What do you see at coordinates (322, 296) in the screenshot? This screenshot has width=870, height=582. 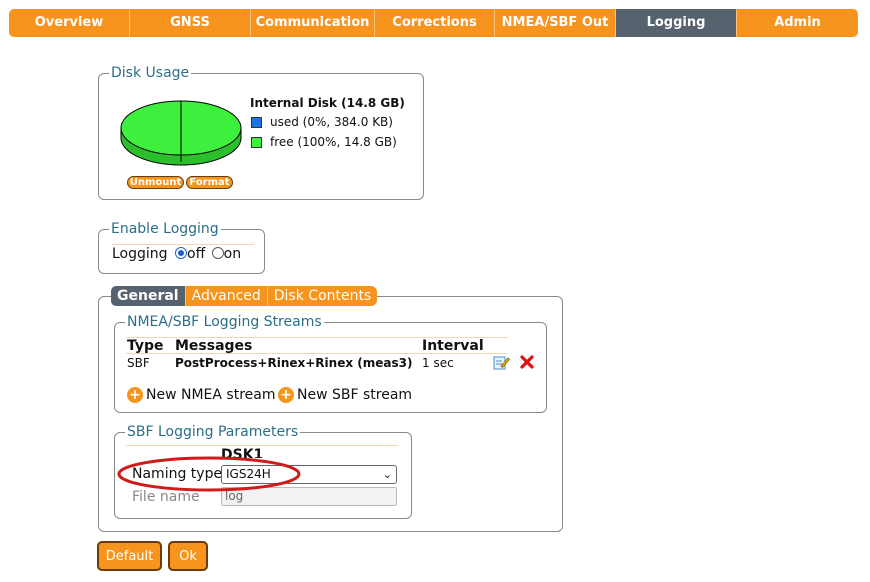 I see `subtab-disk-contents: Disk Contents` at bounding box center [322, 296].